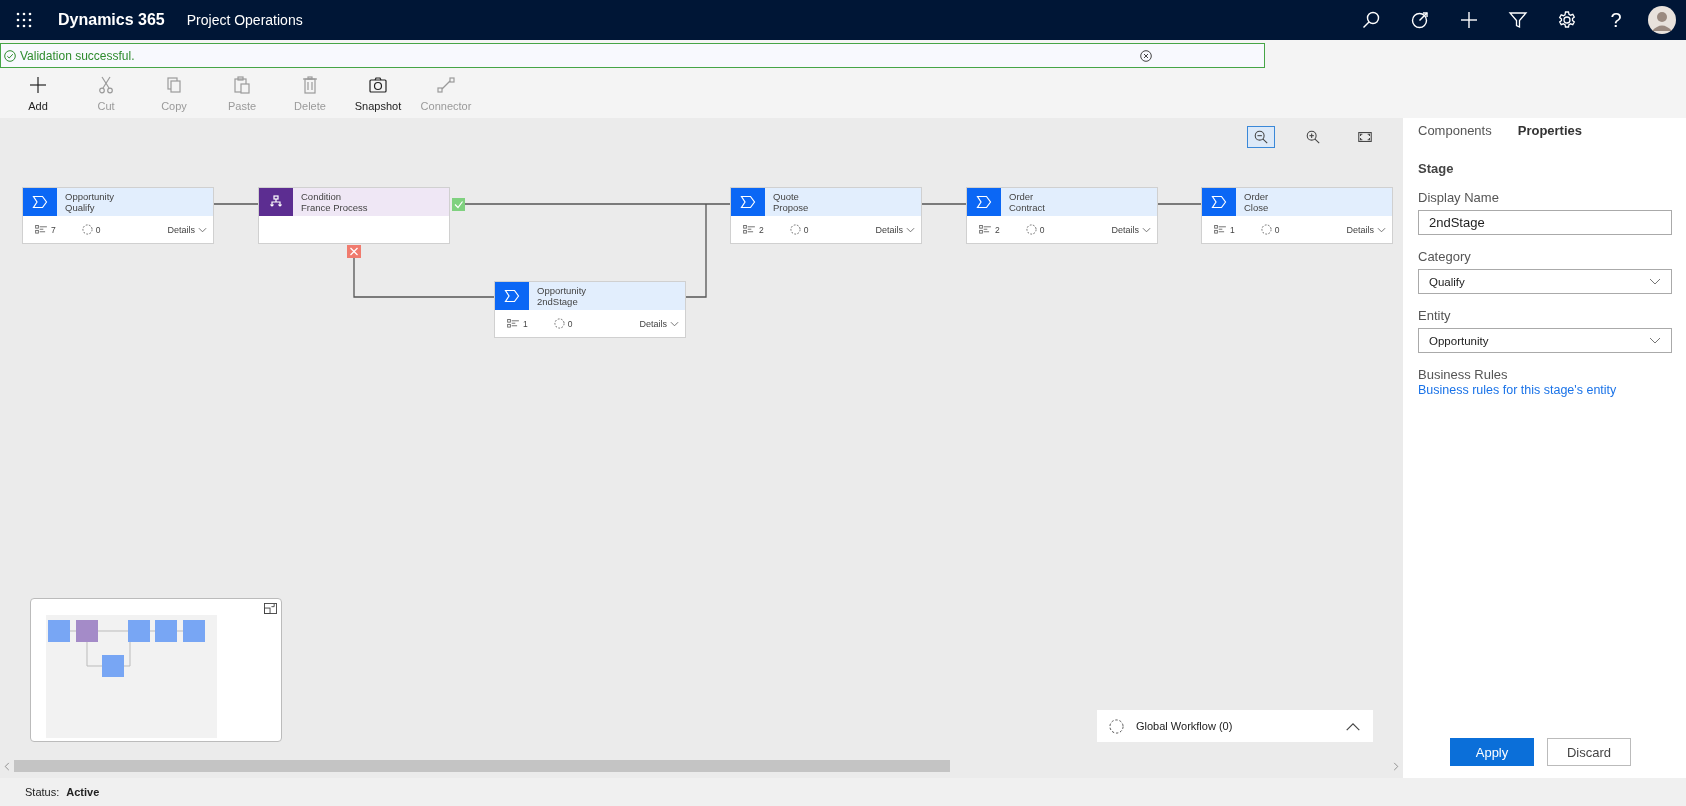  Describe the element at coordinates (446, 84) in the screenshot. I see `connector-icon` at that location.